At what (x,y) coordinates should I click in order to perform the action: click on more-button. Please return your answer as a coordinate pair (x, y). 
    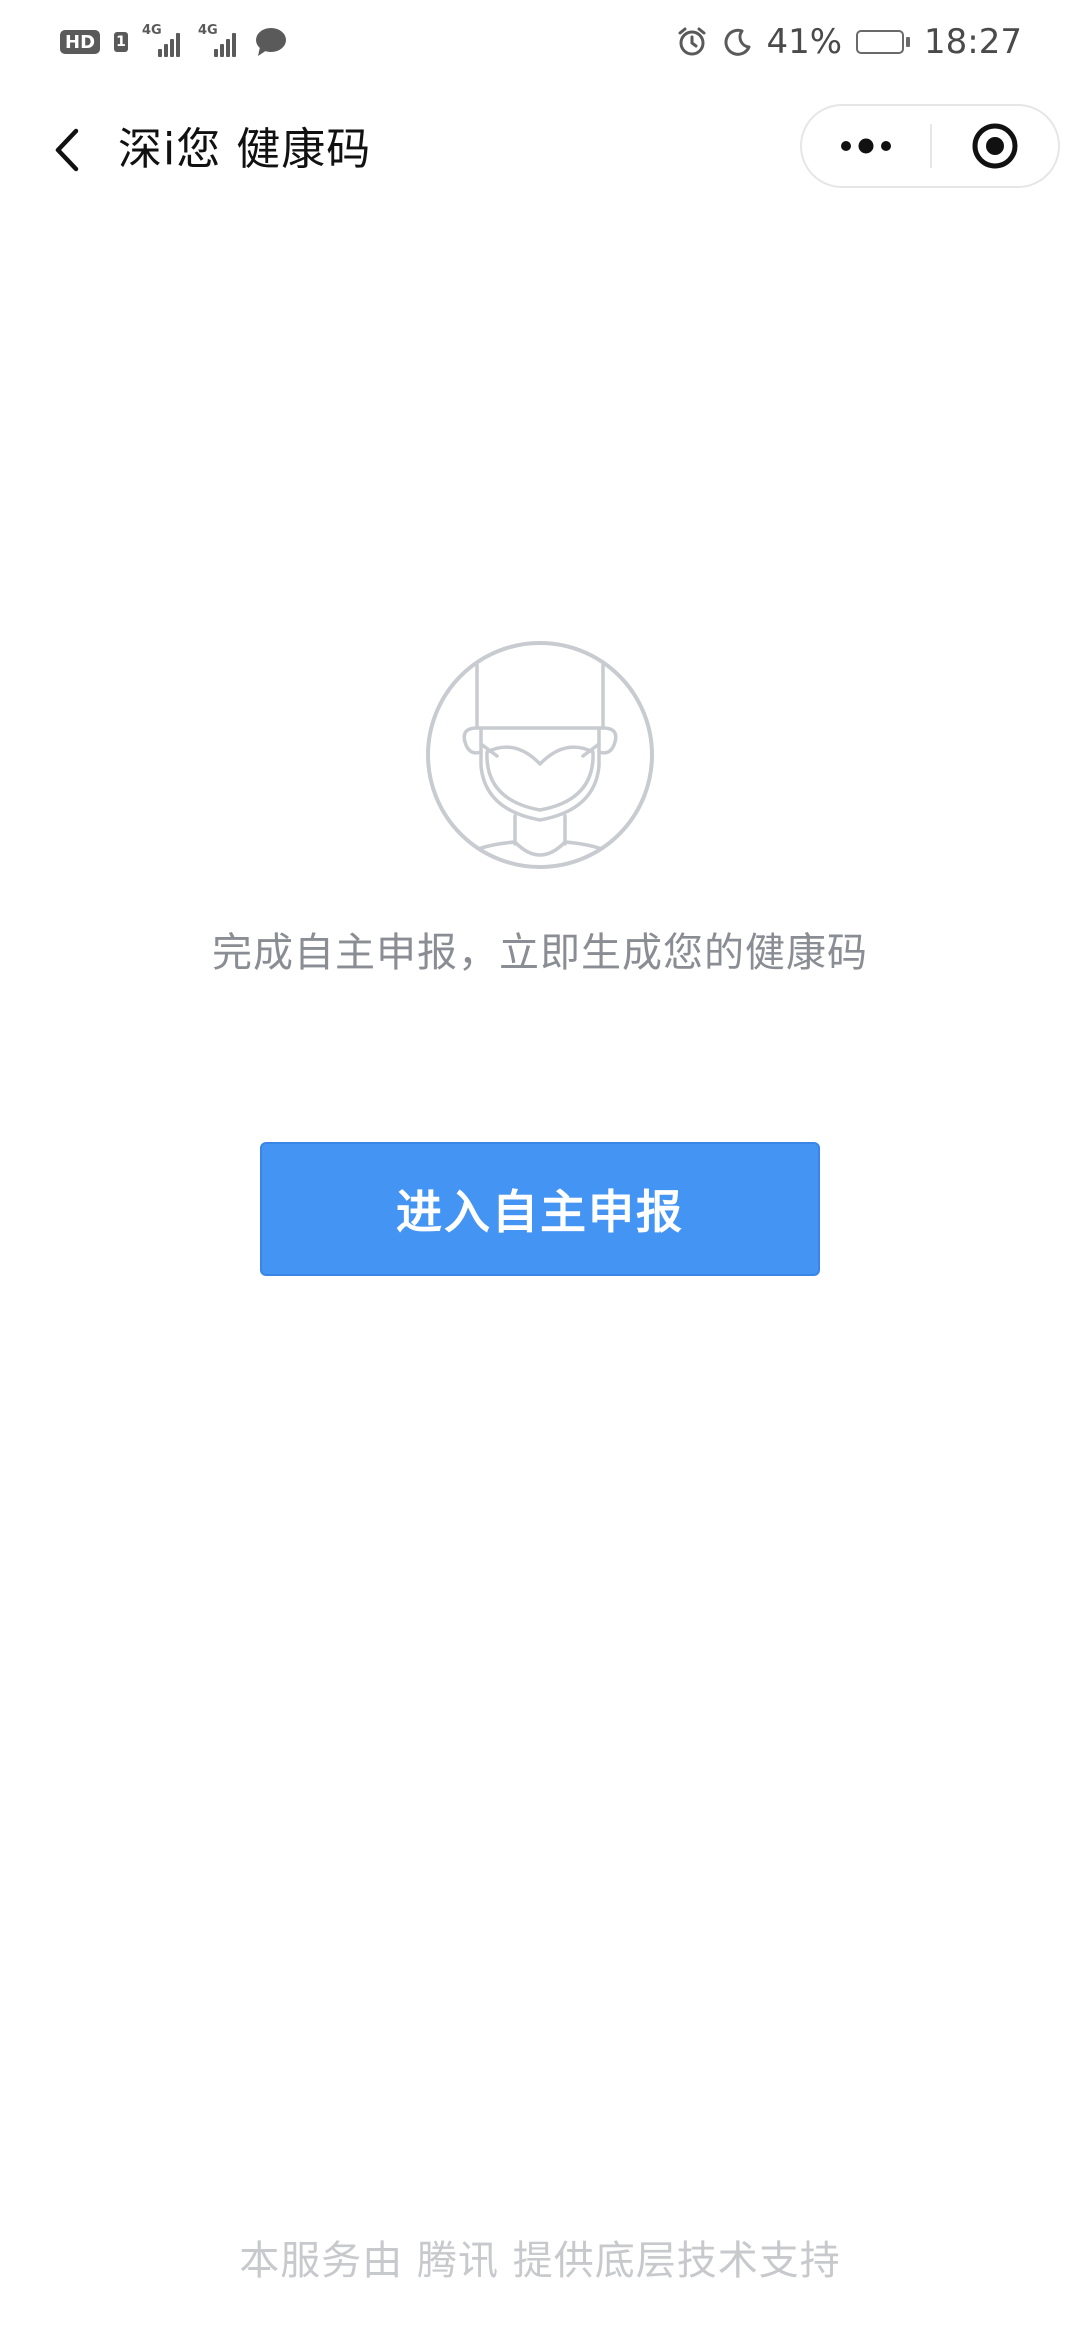
    Looking at the image, I should click on (866, 146).